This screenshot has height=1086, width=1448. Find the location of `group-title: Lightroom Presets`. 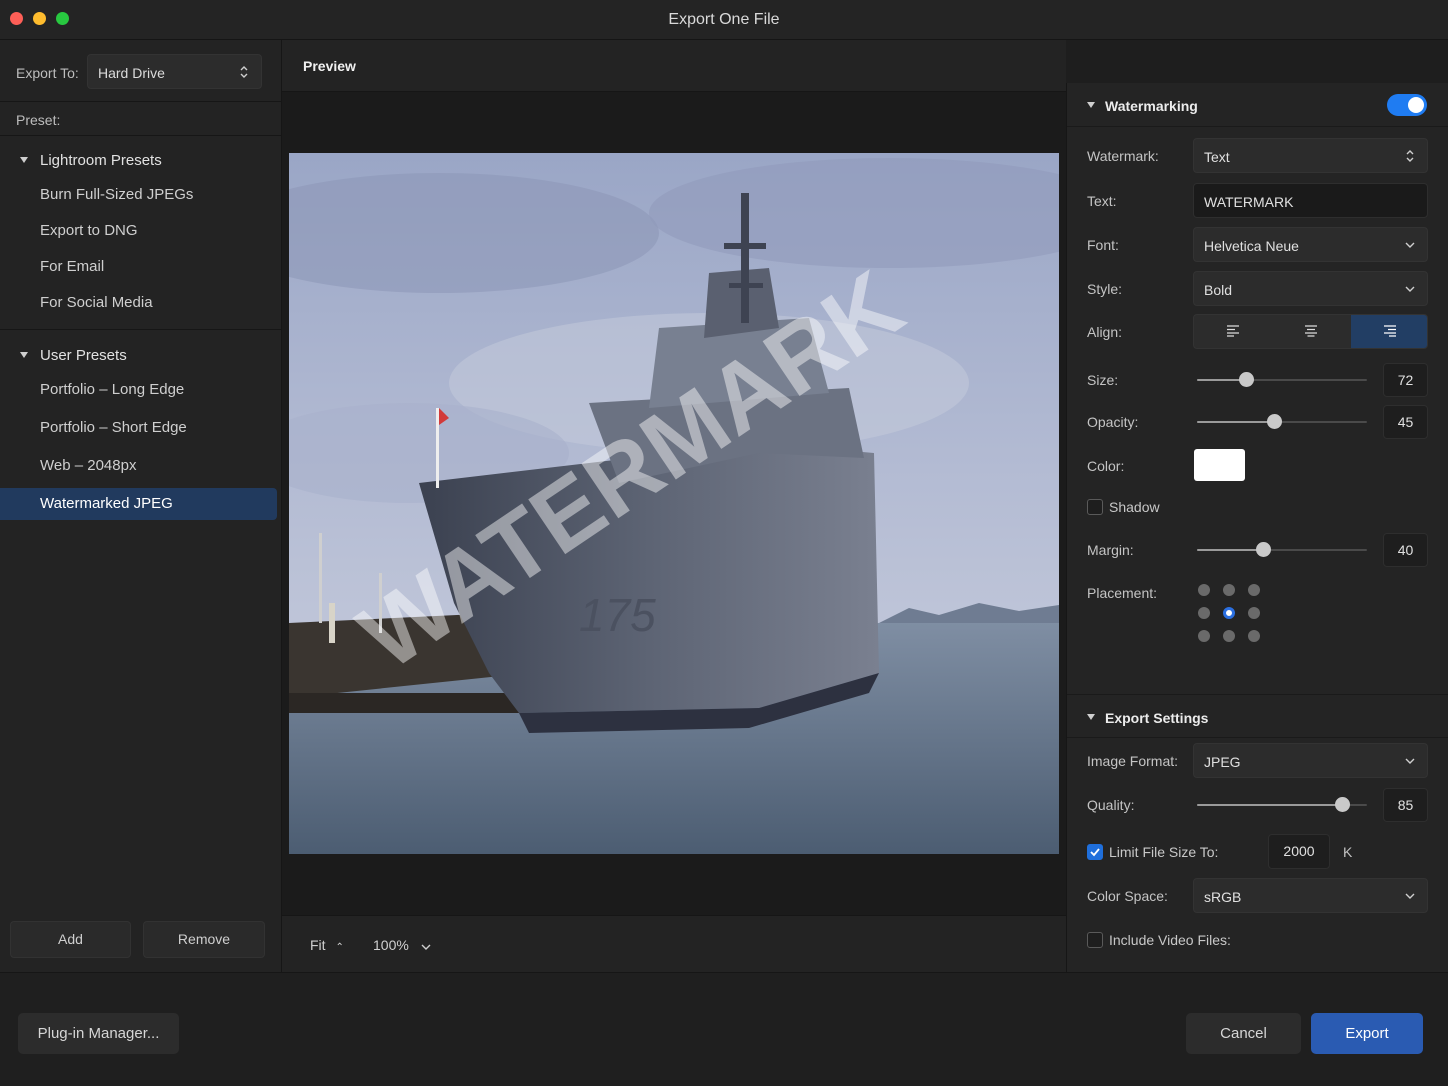

group-title: Lightroom Presets is located at coordinates (101, 160).